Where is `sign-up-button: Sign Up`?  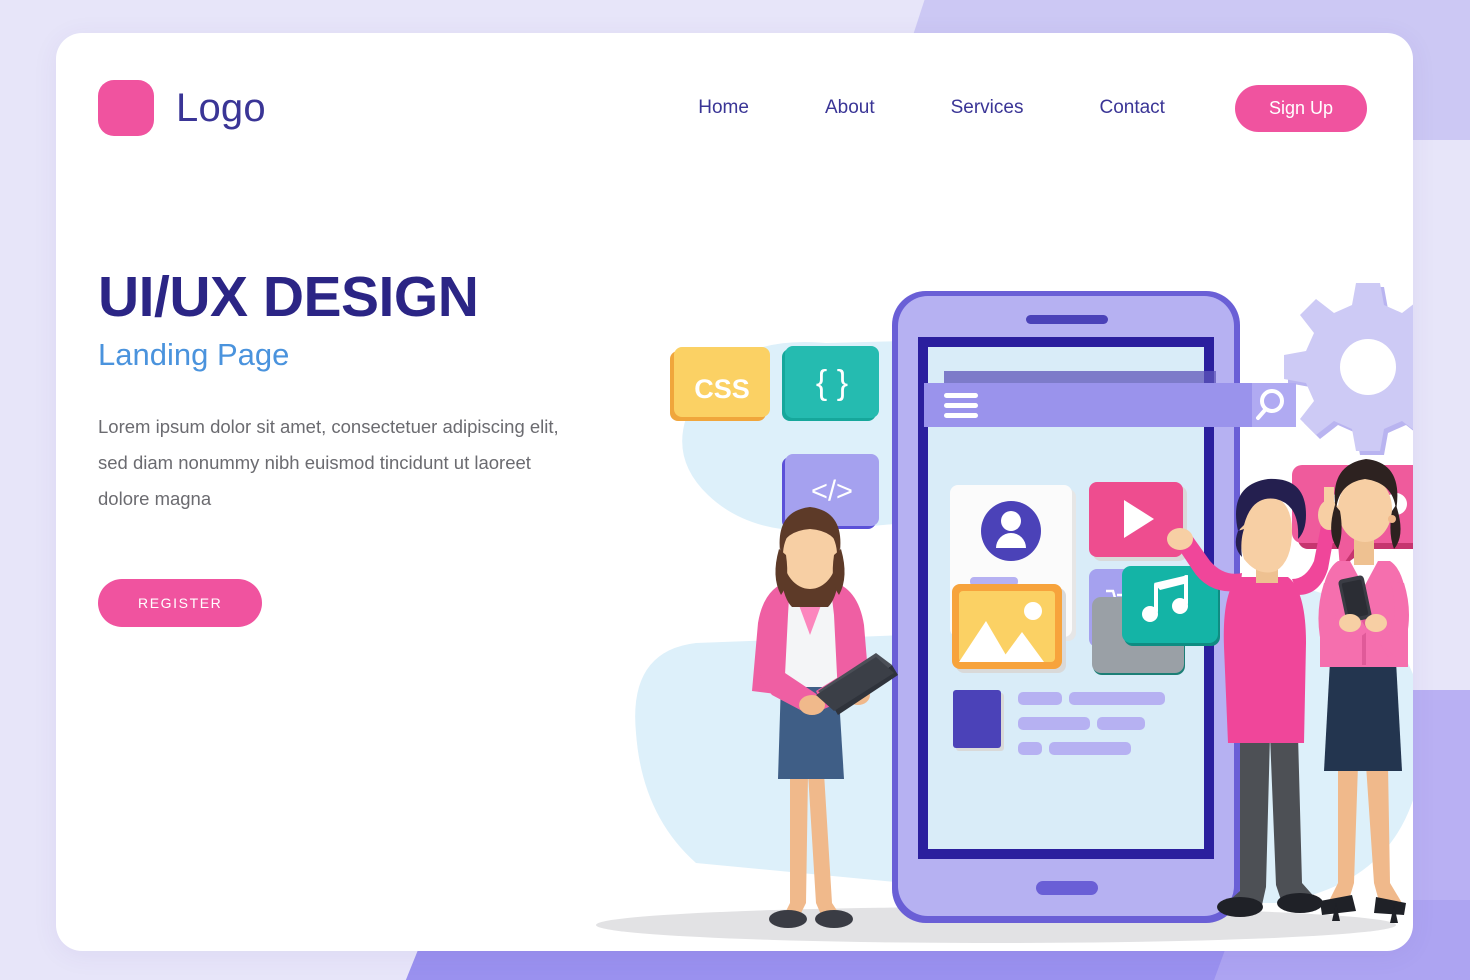 sign-up-button: Sign Up is located at coordinates (1300, 108).